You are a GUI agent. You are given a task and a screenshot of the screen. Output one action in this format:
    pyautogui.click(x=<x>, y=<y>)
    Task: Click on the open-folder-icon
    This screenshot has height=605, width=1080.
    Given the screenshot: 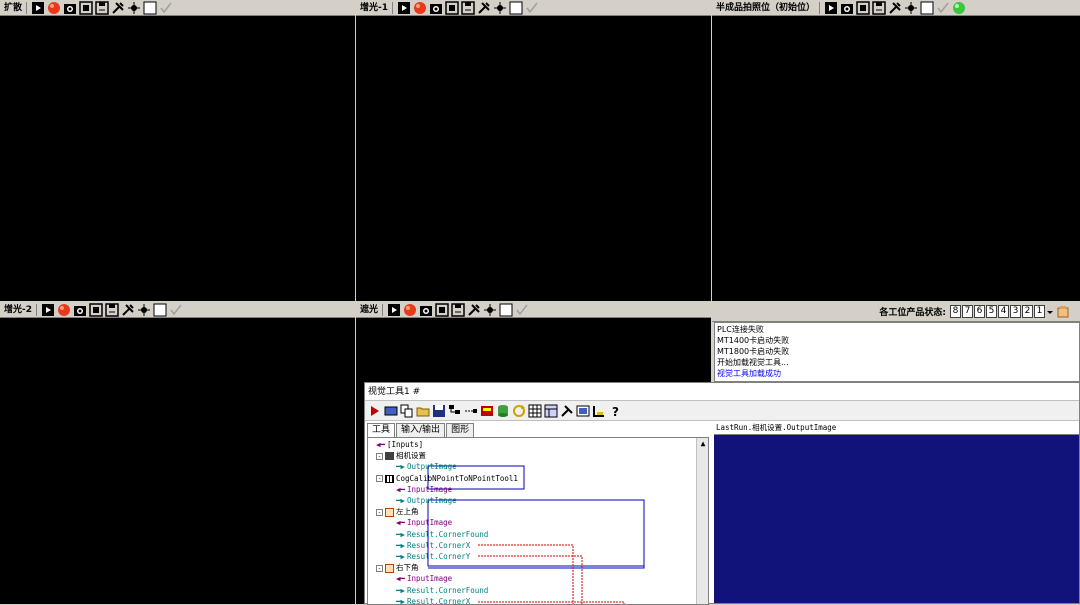 What is the action you would take?
    pyautogui.click(x=423, y=411)
    